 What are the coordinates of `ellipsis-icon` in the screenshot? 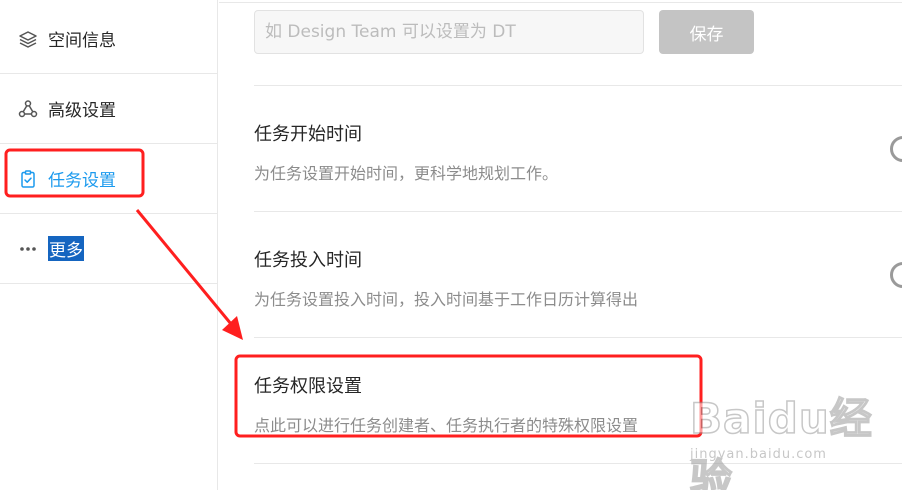 It's located at (28, 249).